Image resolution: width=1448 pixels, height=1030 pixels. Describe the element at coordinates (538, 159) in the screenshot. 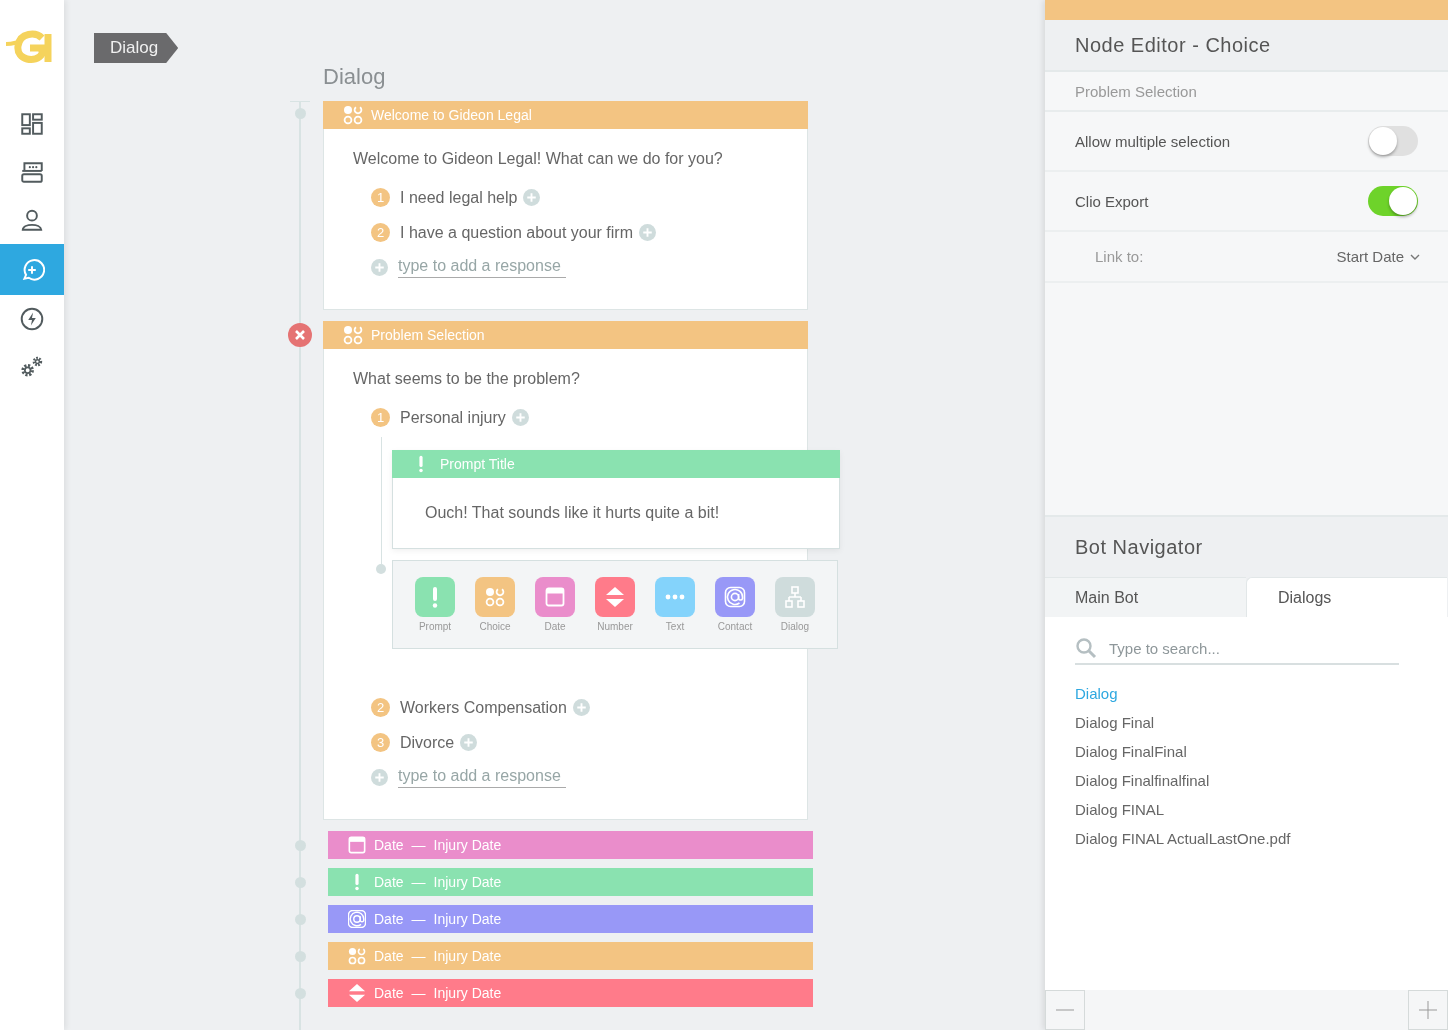

I see `node-question: Welcome to Gideon Legal! What can we do for you?` at that location.